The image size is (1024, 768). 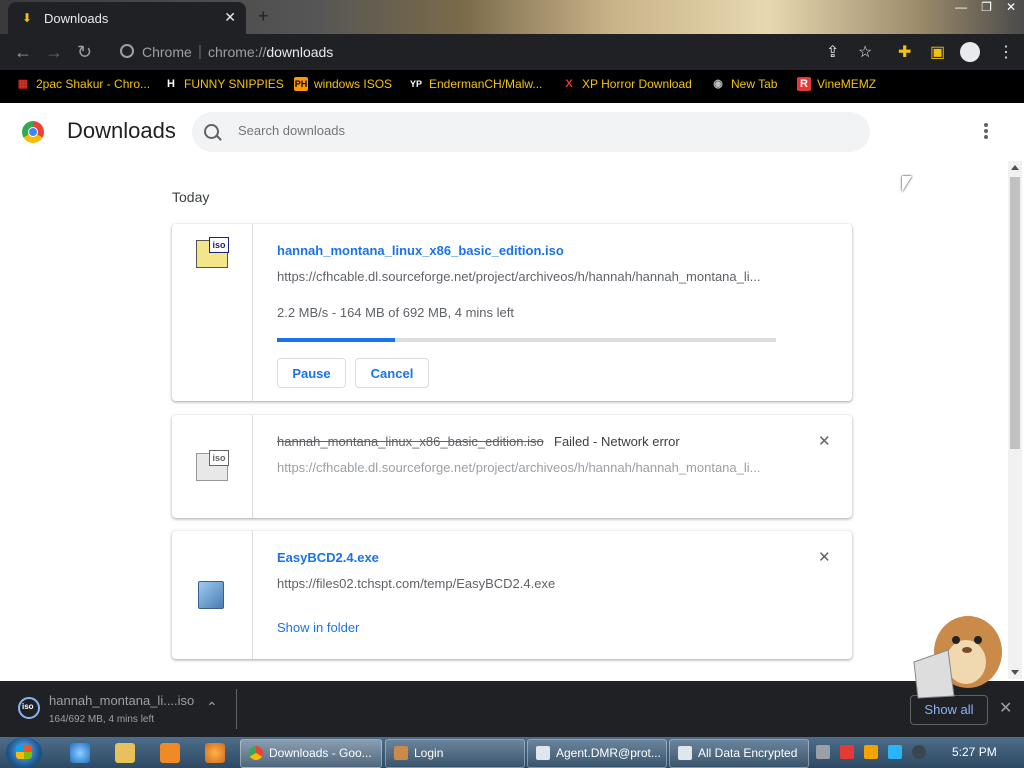 What do you see at coordinates (76, 18) in the screenshot?
I see `tab-title: Downloads` at bounding box center [76, 18].